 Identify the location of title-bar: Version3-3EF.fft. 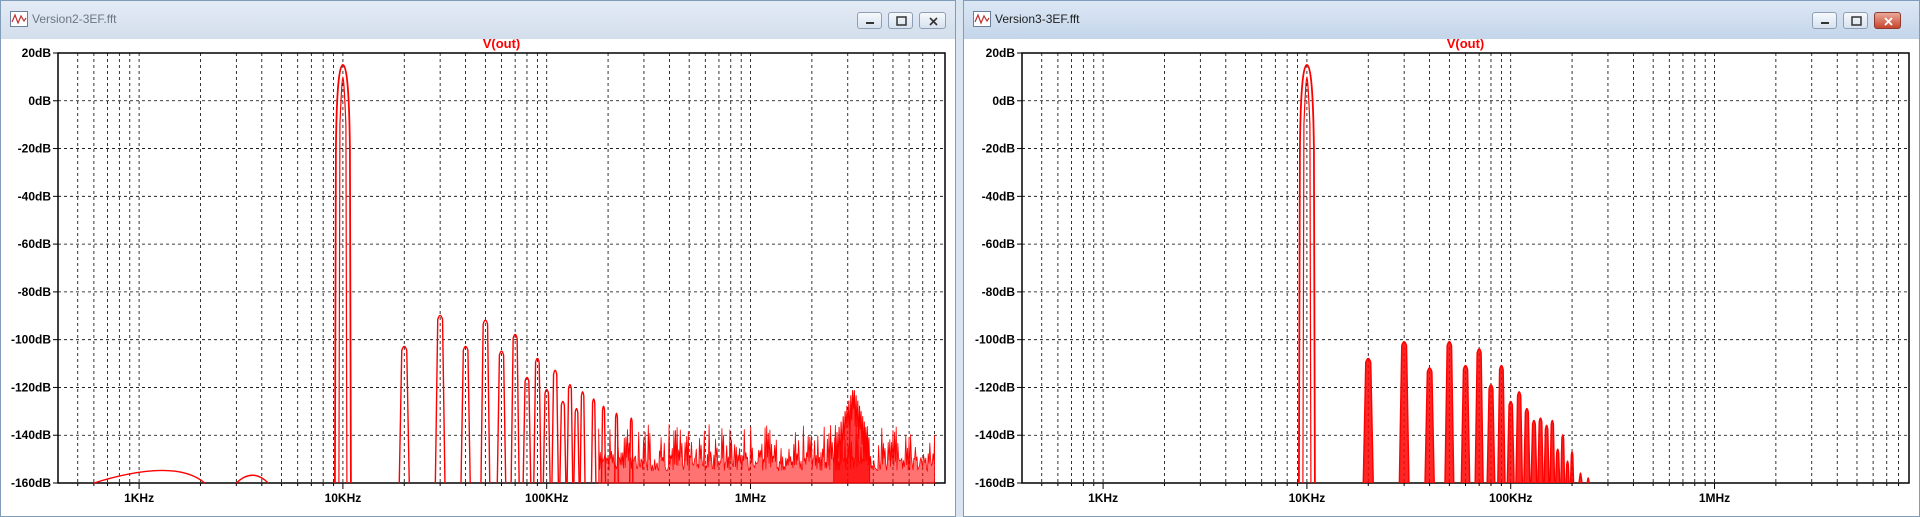
(1441, 20).